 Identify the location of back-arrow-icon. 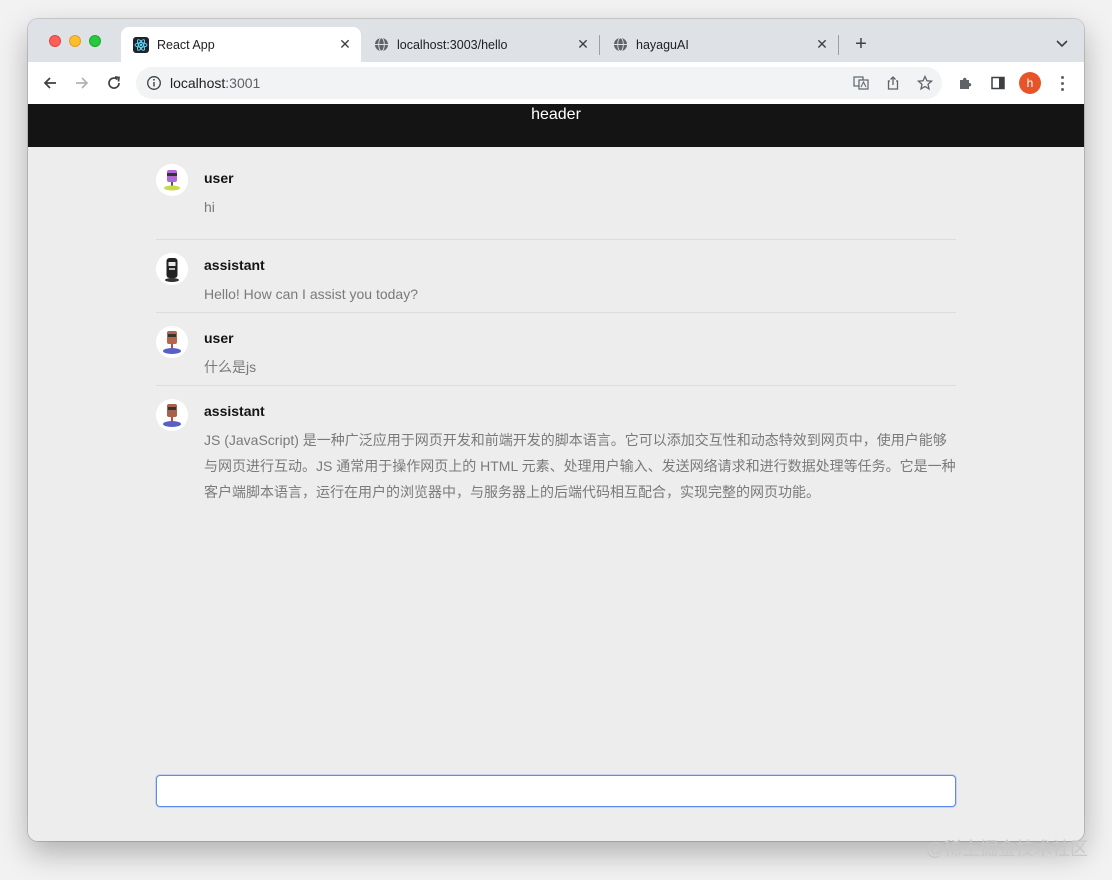
(49, 83).